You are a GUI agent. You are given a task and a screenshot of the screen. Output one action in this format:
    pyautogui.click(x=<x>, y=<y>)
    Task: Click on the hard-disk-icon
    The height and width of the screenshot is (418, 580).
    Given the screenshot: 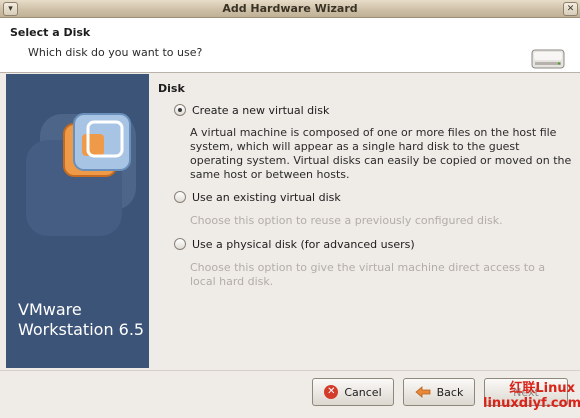 What is the action you would take?
    pyautogui.click(x=548, y=59)
    